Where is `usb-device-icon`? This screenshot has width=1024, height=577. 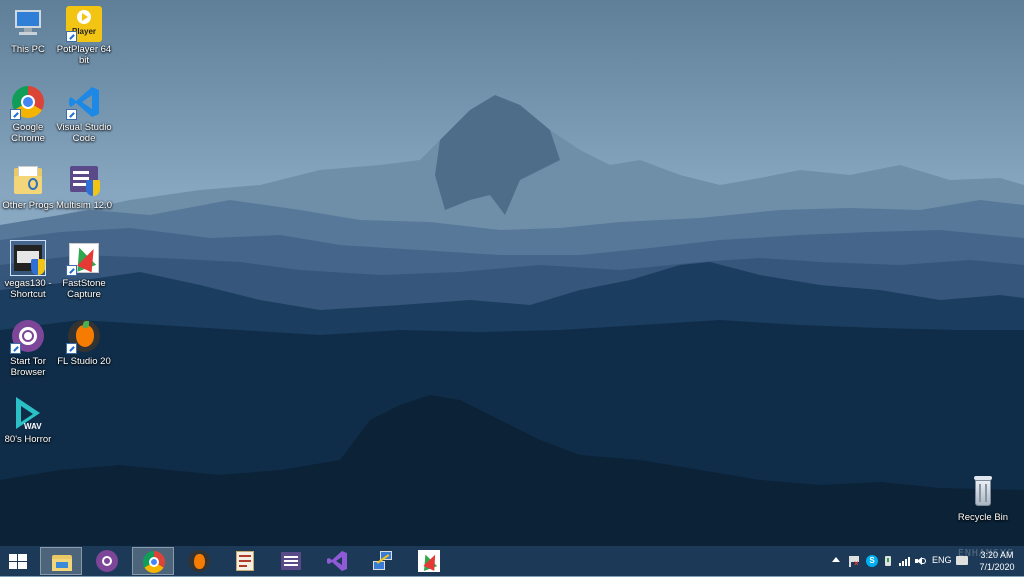
usb-device-icon is located at coordinates (888, 561).